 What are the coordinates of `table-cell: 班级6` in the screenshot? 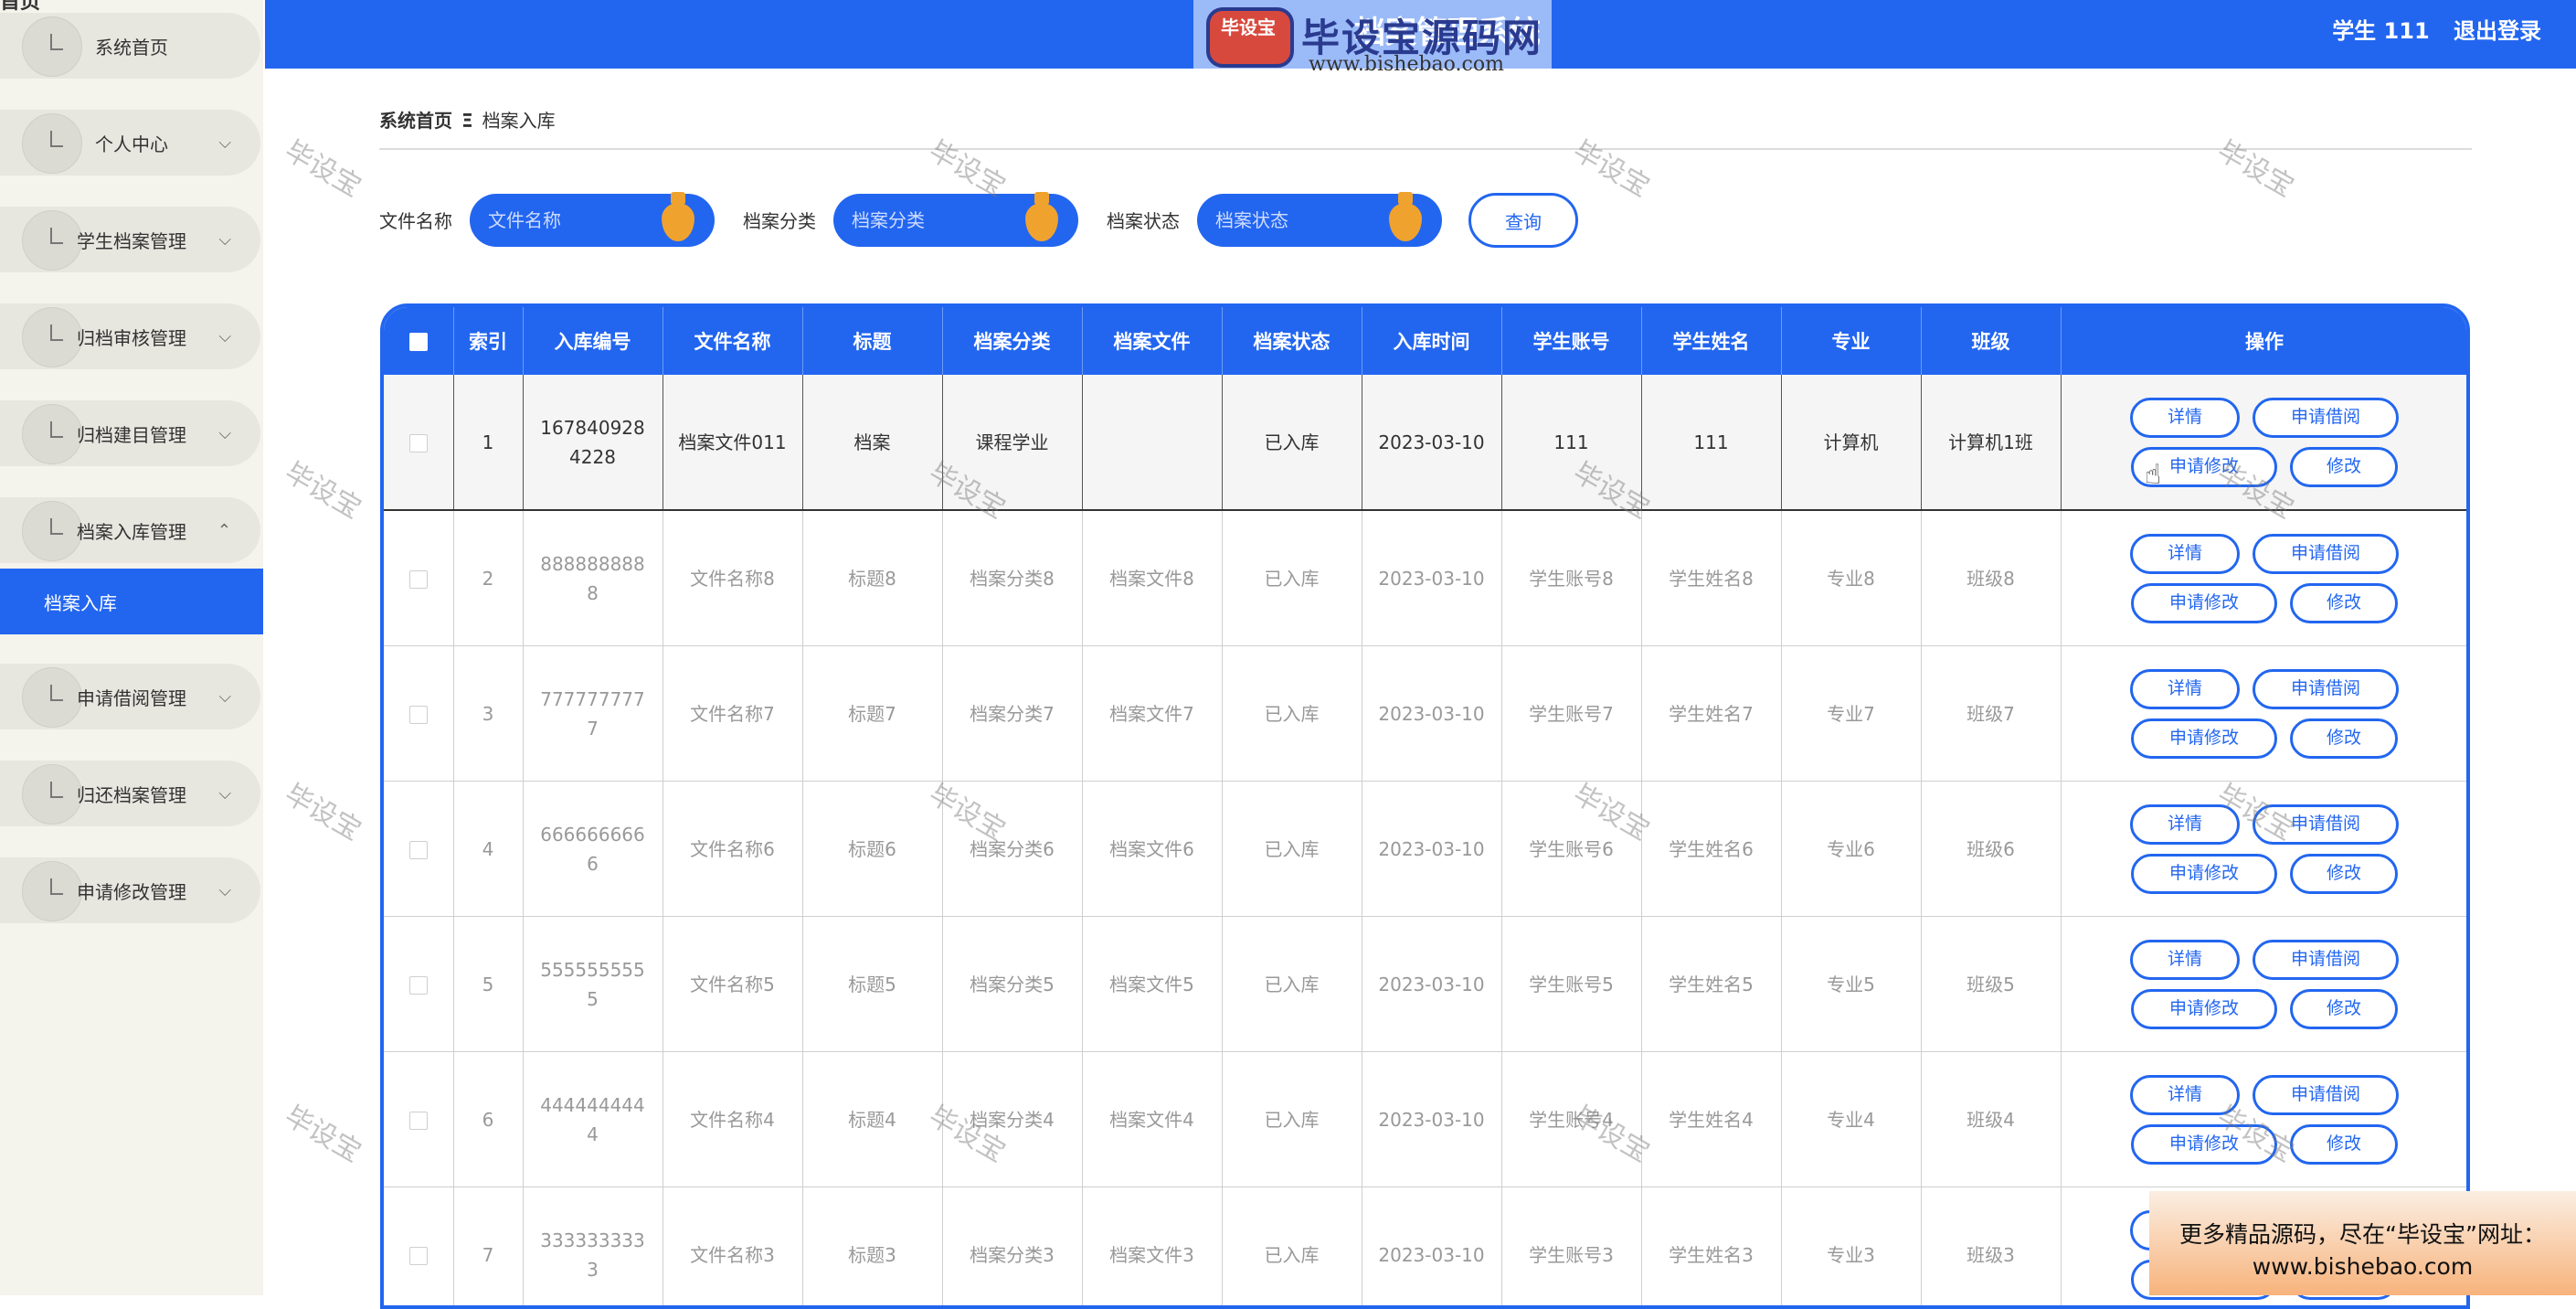 It's located at (1991, 850).